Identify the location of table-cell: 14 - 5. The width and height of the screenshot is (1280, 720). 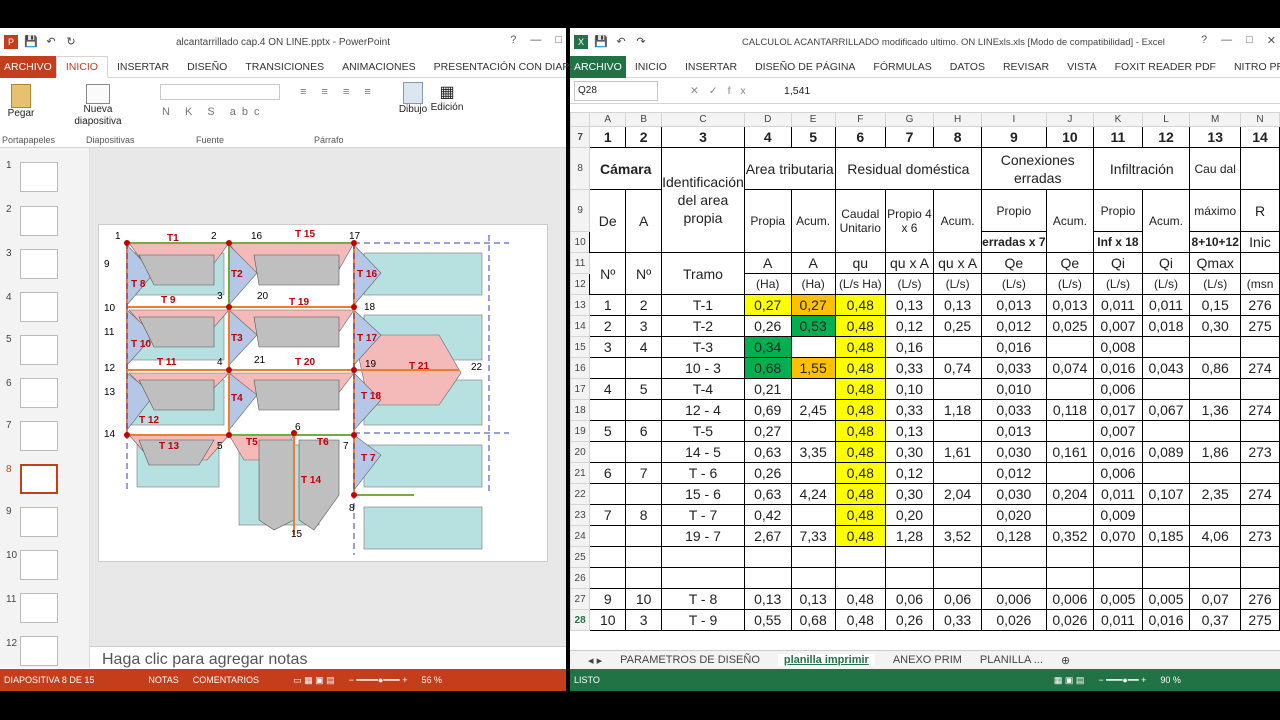
(703, 452).